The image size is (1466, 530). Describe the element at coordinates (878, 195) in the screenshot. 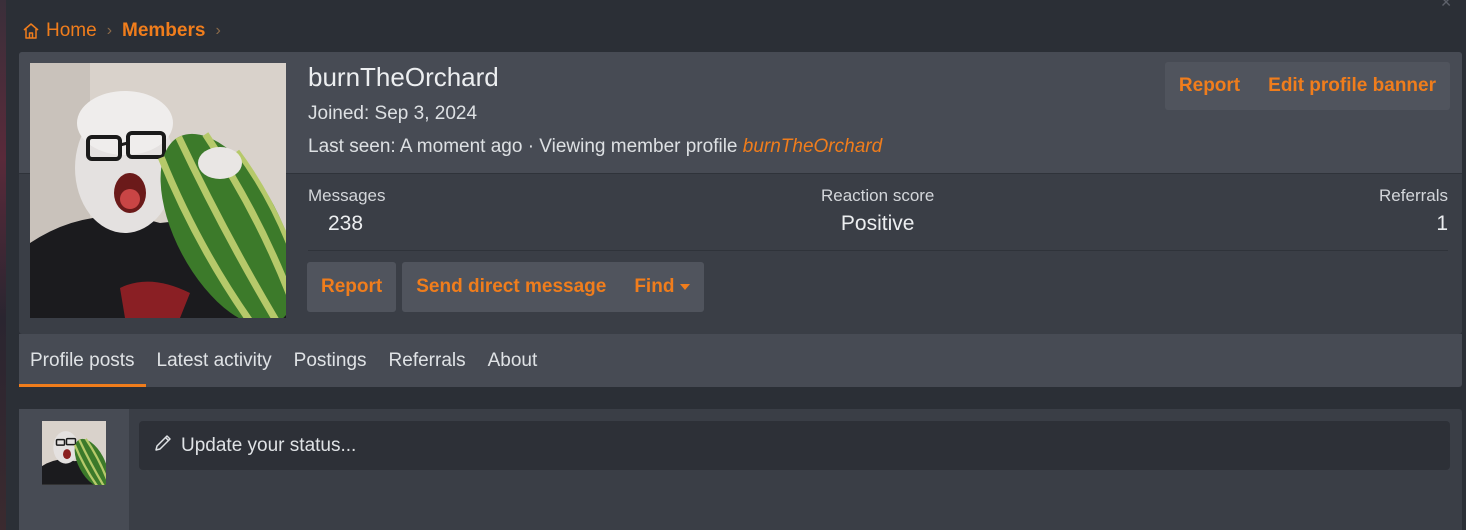

I see `stat-reaction-label: Reaction score` at that location.